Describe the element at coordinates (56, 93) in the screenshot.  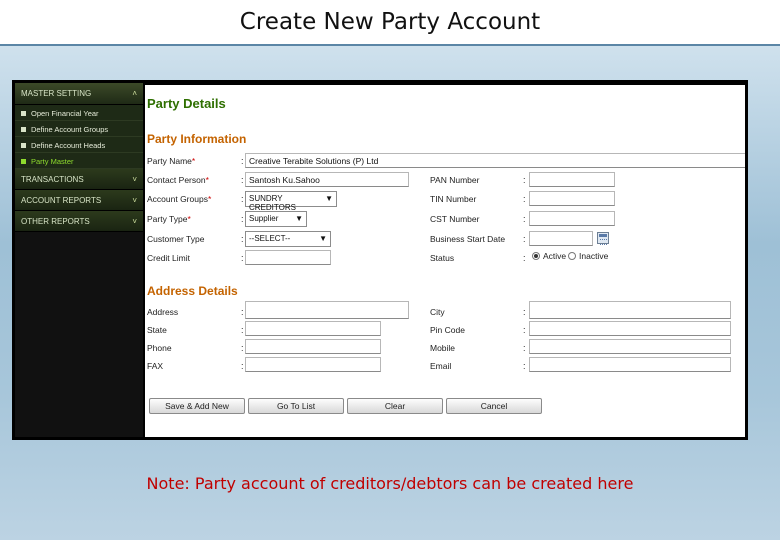
I see `menu-master-setting-label: MASTER SETTING` at that location.